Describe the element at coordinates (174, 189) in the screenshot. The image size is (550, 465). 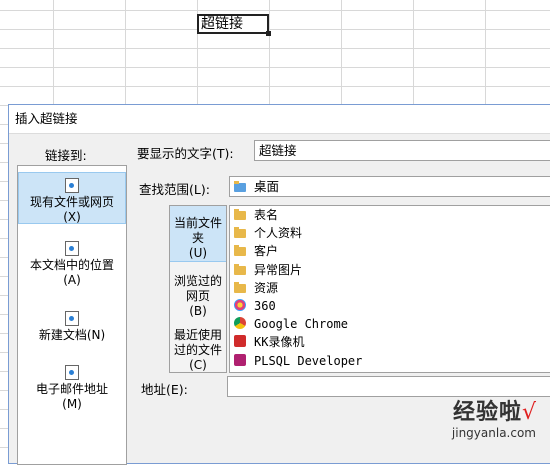
I see `look-in-label: 查找范围(L):` at that location.